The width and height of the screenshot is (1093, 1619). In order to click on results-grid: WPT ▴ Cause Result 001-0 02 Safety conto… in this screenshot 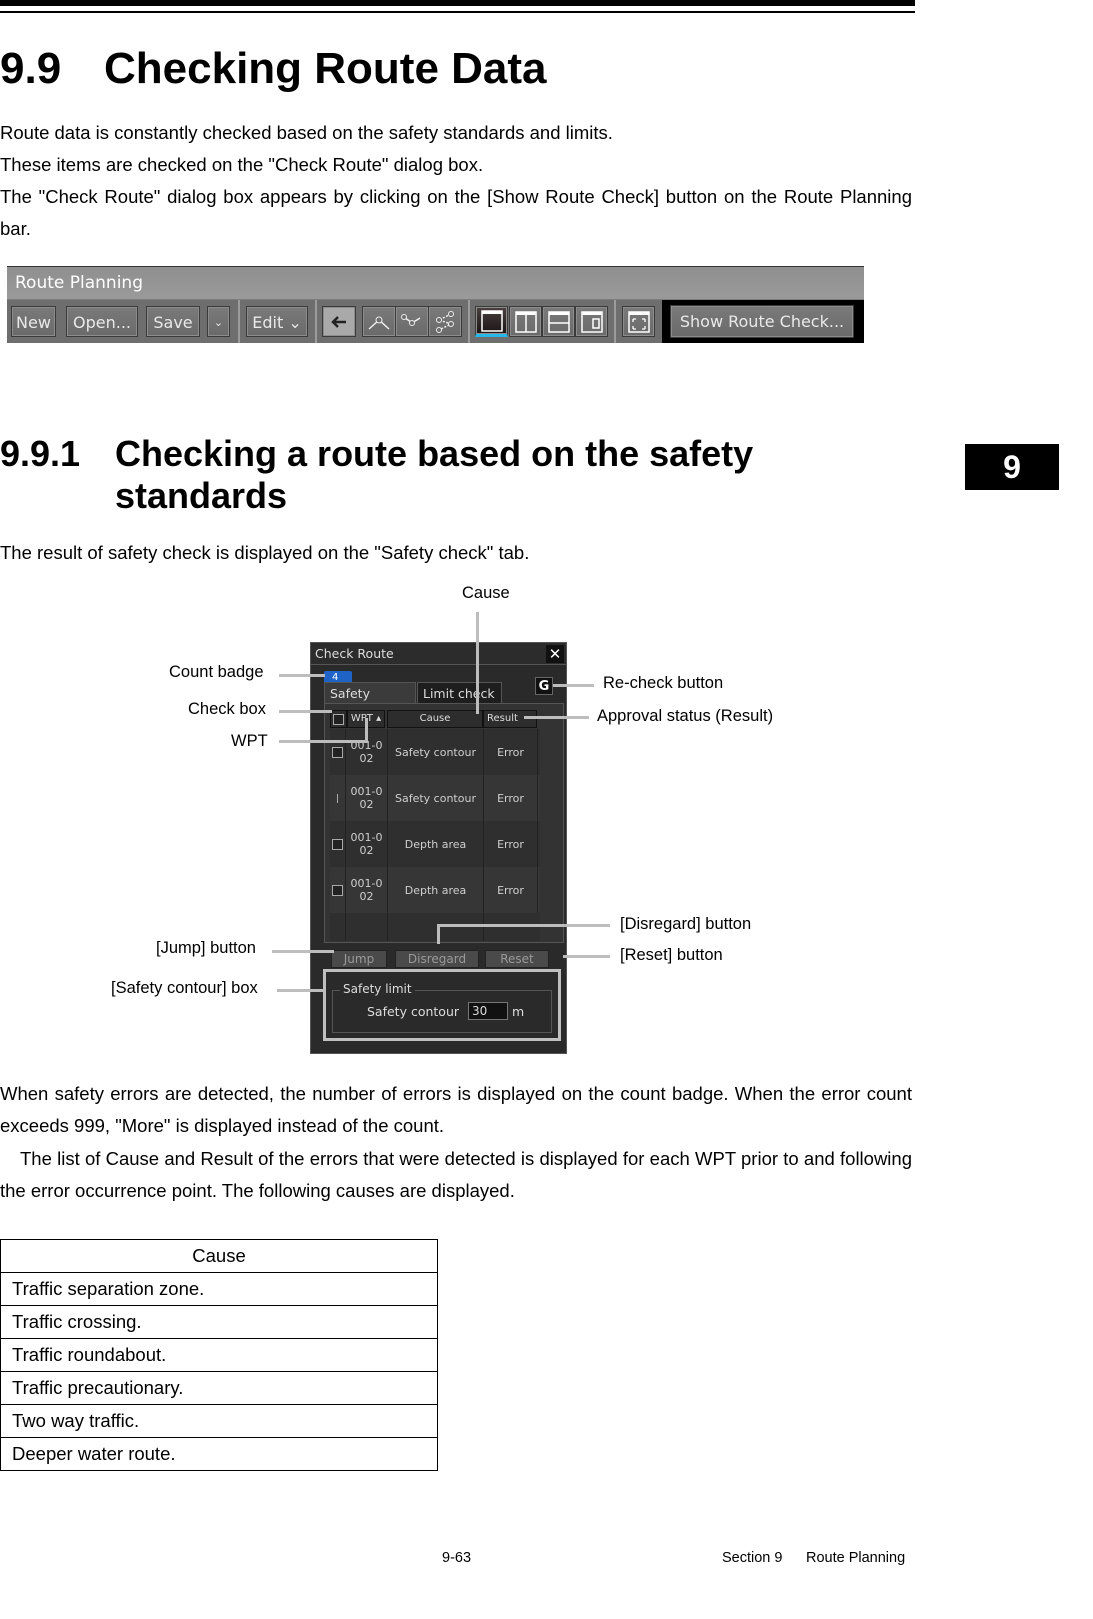, I will do `click(444, 823)`.